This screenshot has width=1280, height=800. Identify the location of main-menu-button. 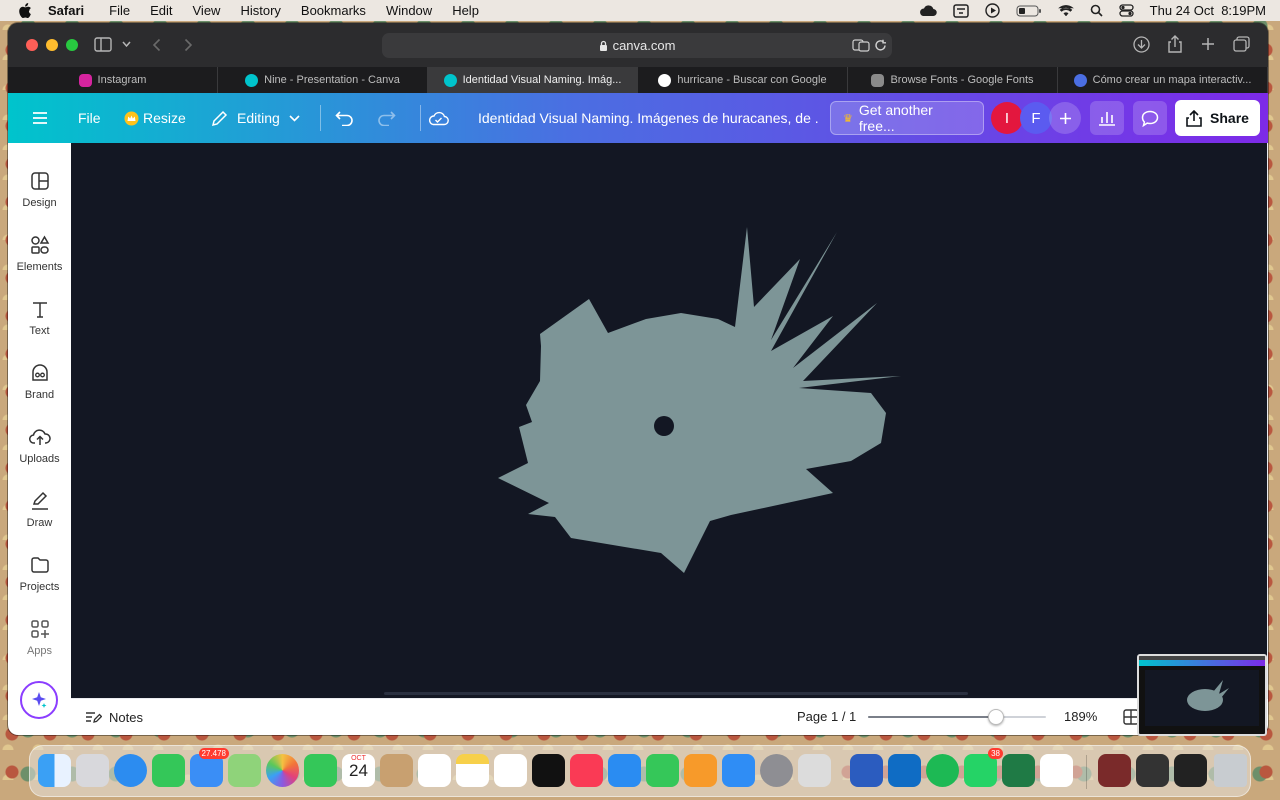
(40, 118).